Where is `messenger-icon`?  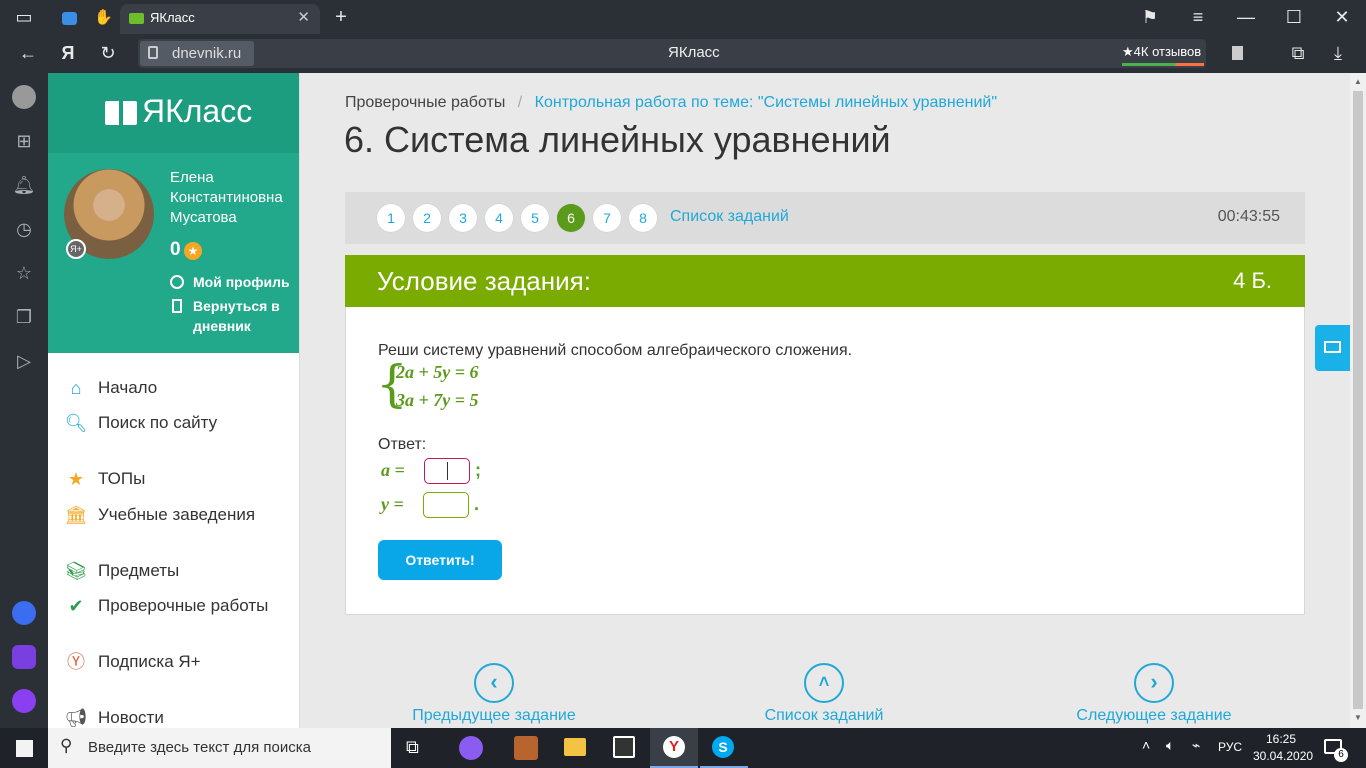 messenger-icon is located at coordinates (24, 613).